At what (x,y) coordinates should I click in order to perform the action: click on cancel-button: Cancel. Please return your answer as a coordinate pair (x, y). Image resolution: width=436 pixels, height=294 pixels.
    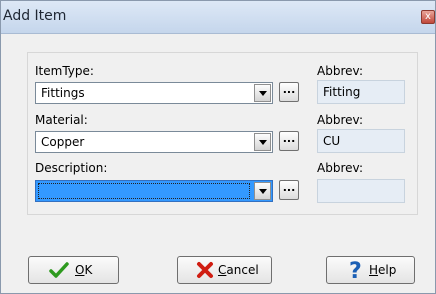
    Looking at the image, I should click on (224, 270).